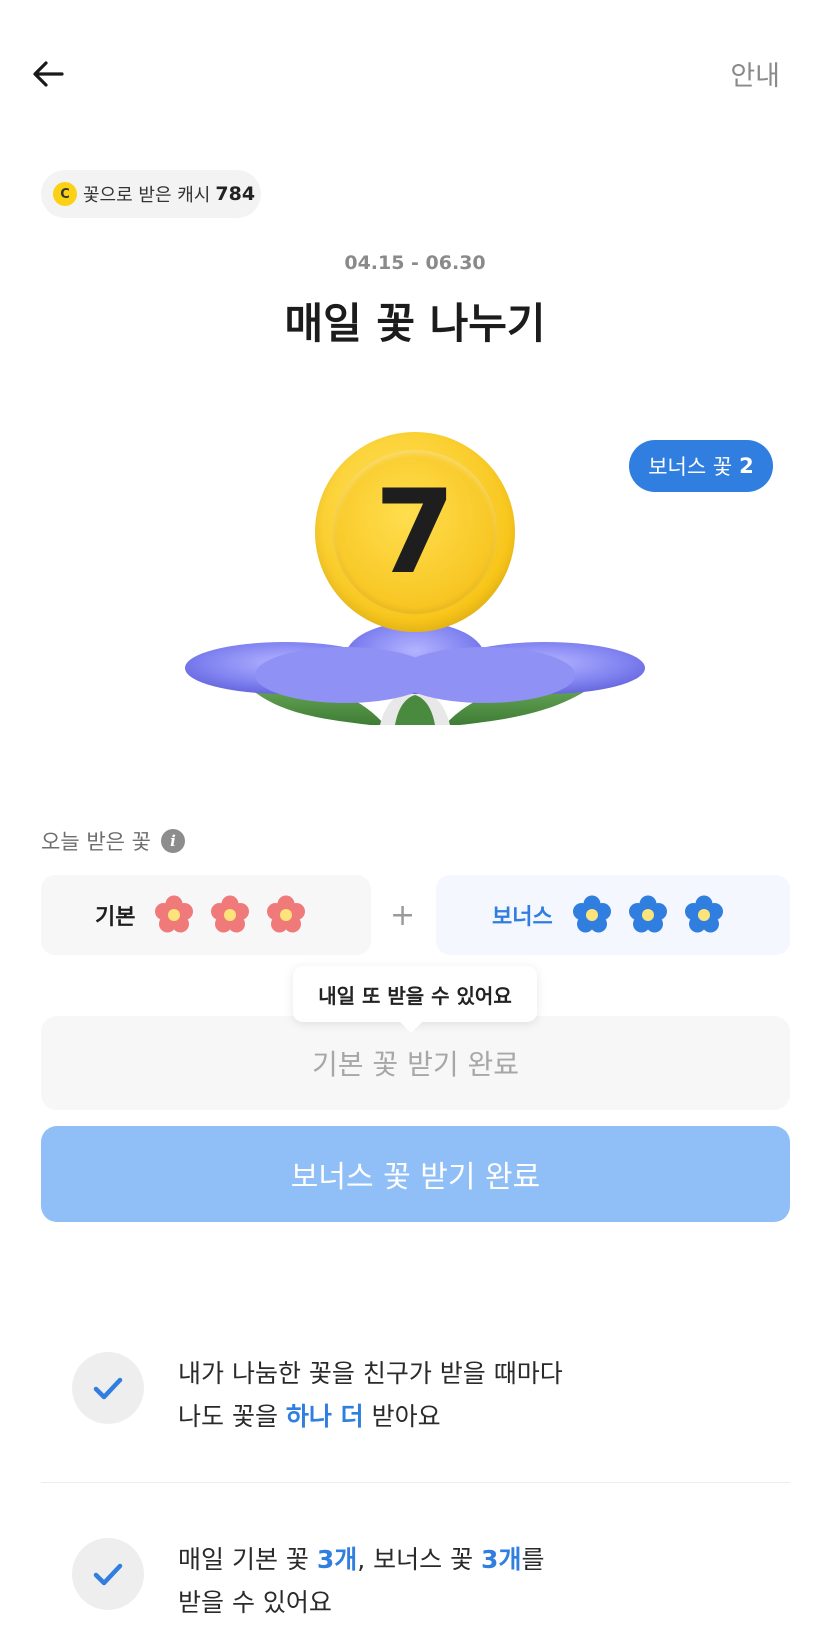 The height and width of the screenshot is (1625, 830). I want to click on cash-coin-icon: C, so click(65, 194).